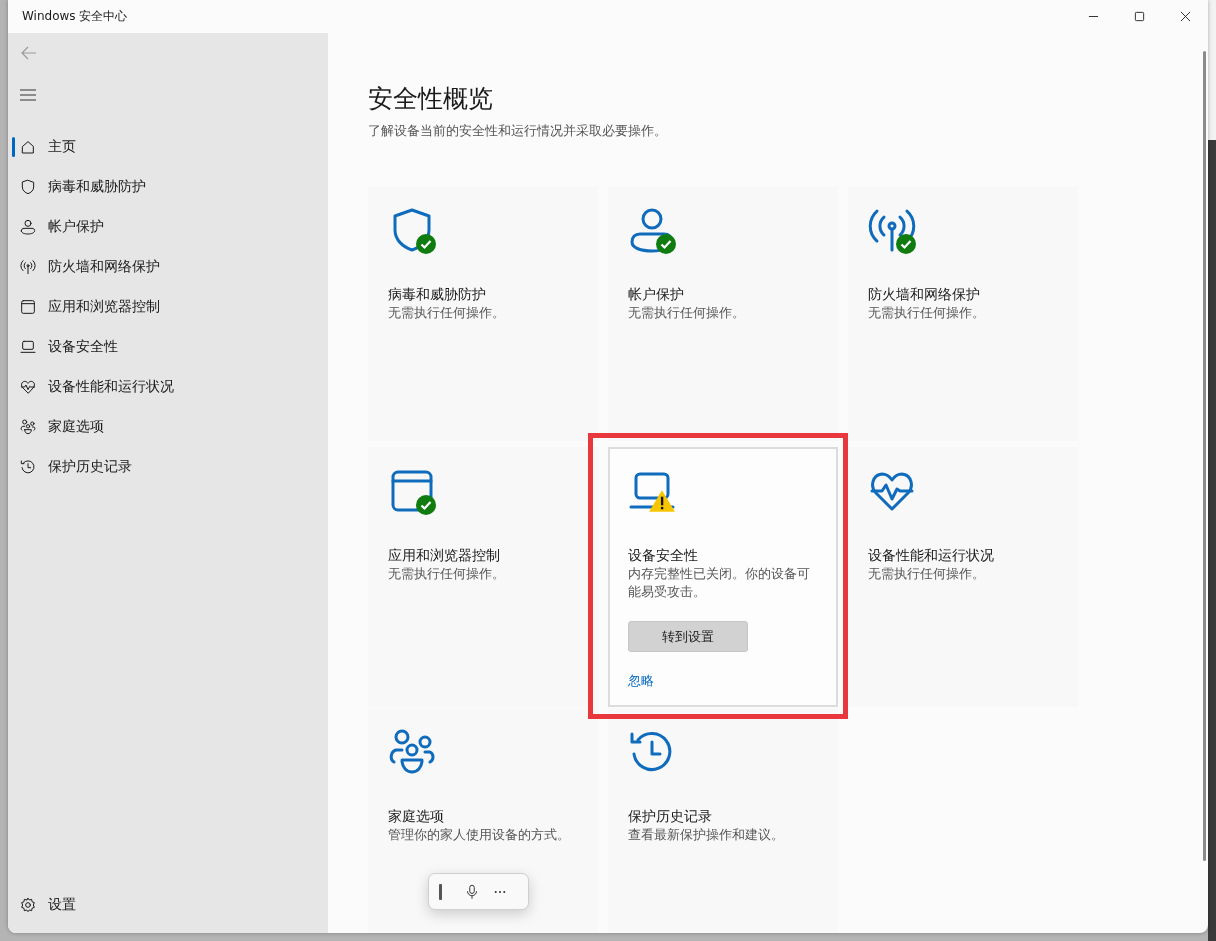  I want to click on sidebar-item-label: 病毒和威胁防护, so click(97, 187).